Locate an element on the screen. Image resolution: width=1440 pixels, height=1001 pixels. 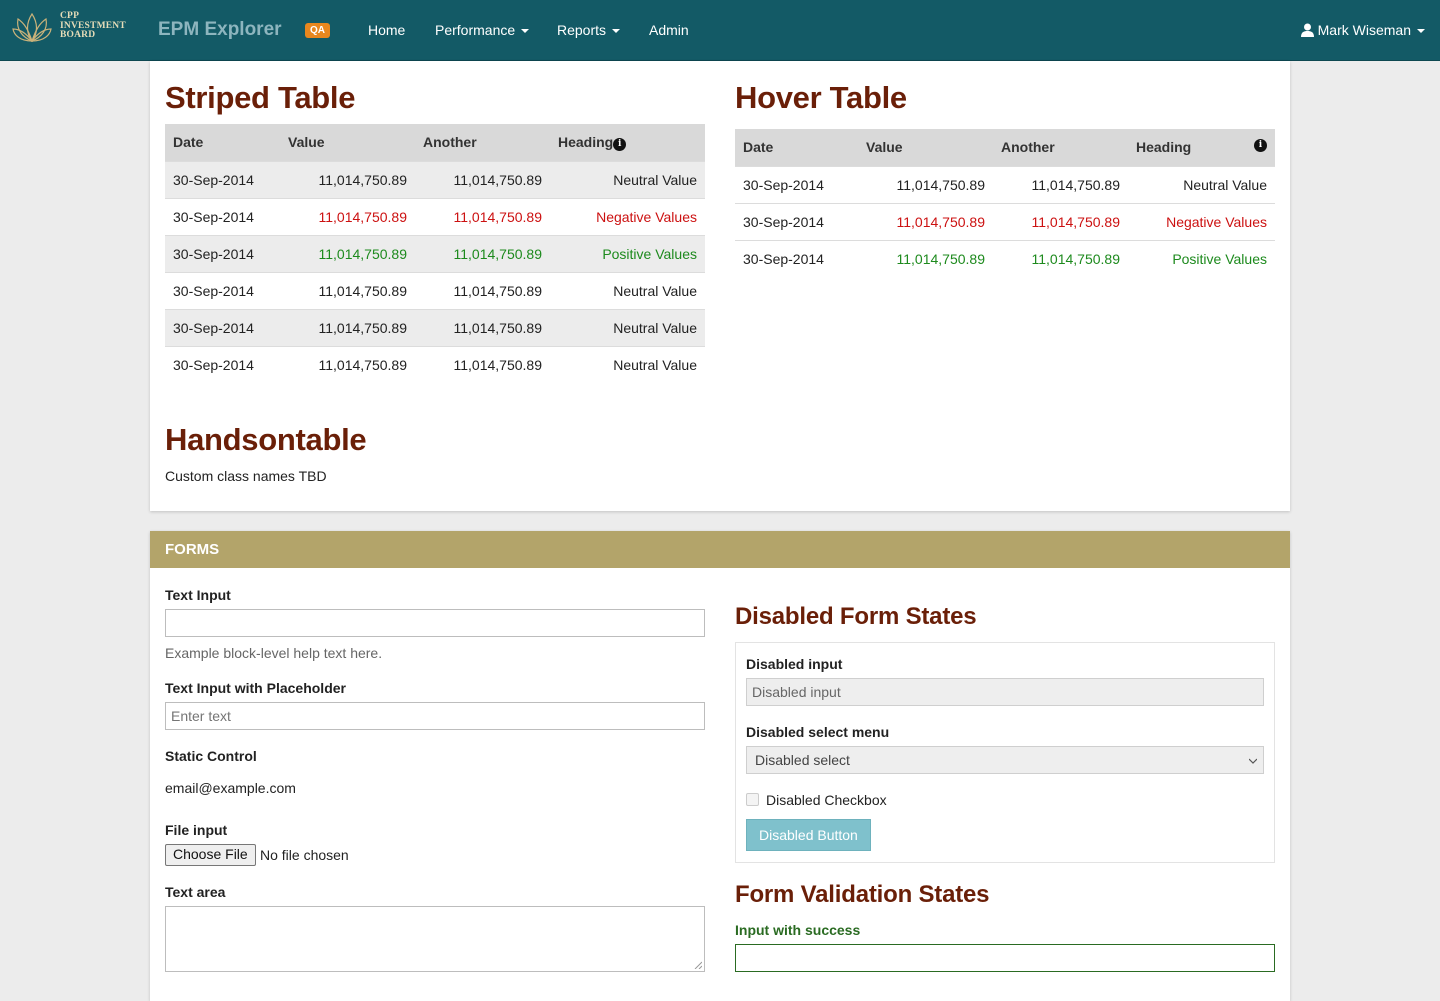
disabled-states-title: Disabled Form States is located at coordinates (856, 616).